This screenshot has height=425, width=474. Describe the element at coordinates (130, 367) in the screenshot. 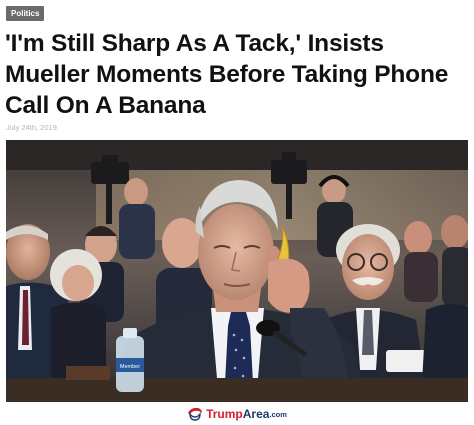

I see `bottle-label: Member` at that location.